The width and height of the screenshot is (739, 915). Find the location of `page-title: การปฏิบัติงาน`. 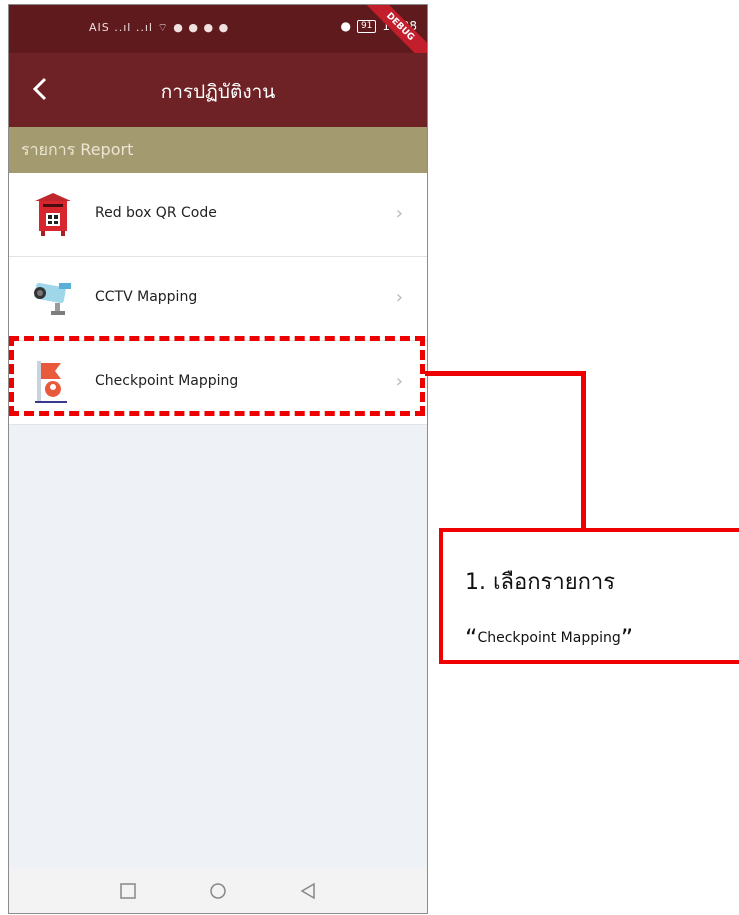

page-title: การปฏิบัติงาน is located at coordinates (218, 92).